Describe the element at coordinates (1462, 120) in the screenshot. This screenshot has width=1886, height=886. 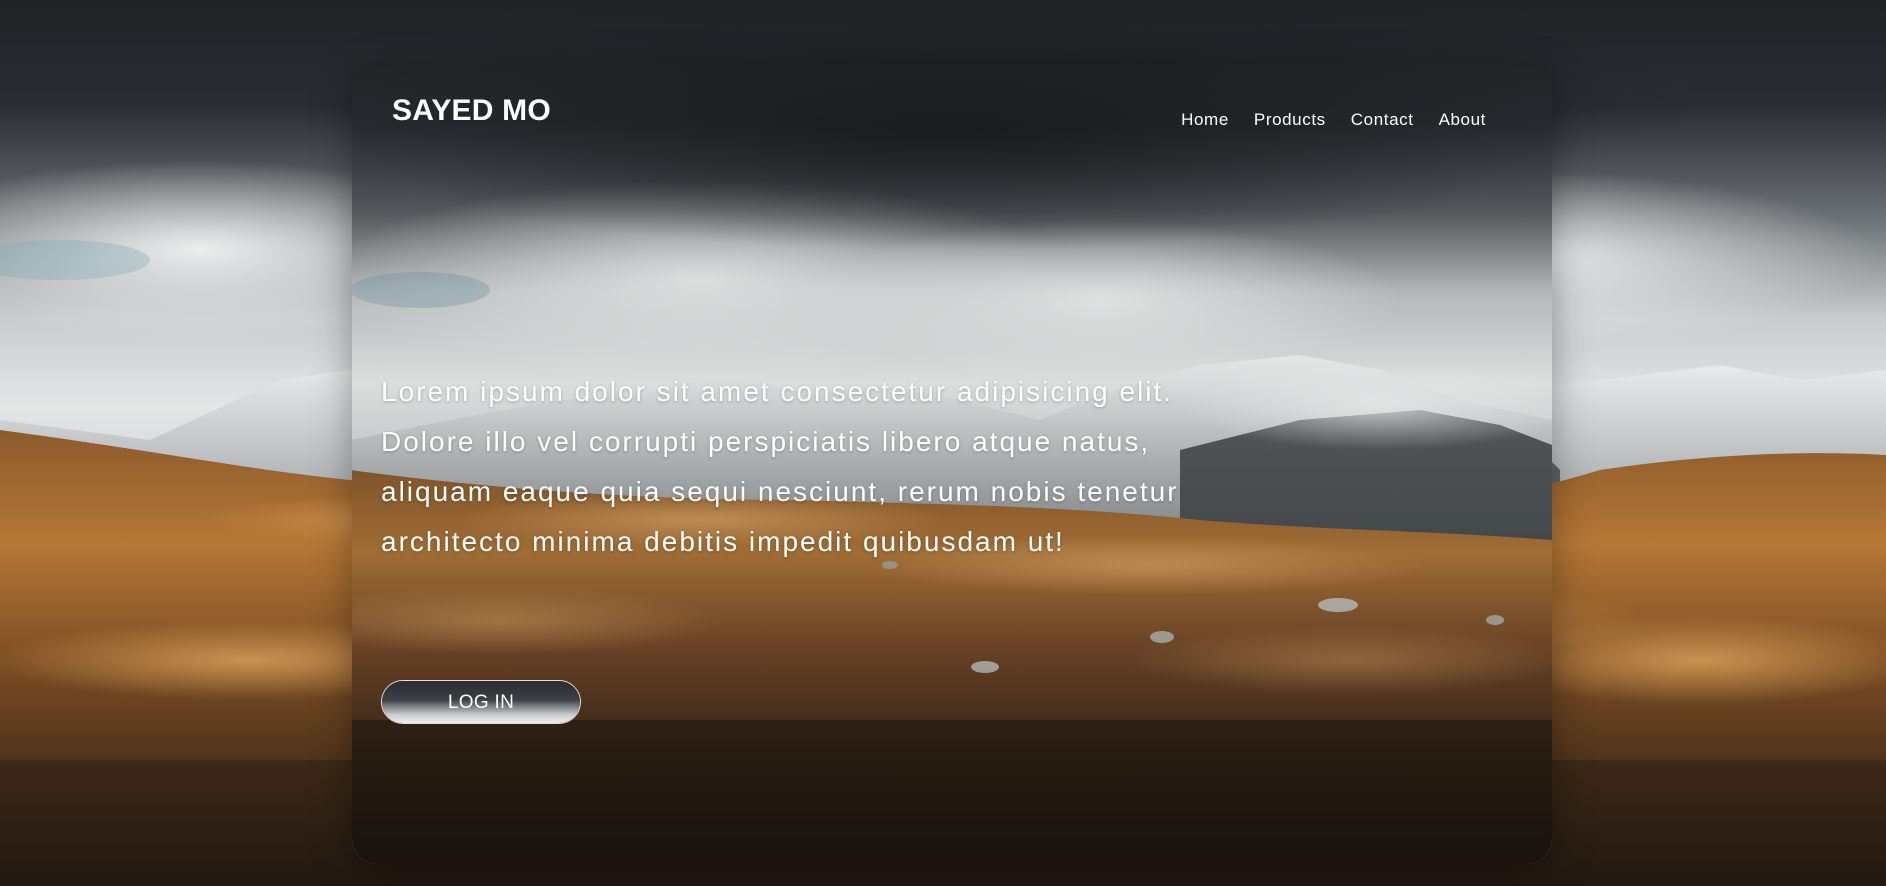
I see `nav-item-about: About` at that location.